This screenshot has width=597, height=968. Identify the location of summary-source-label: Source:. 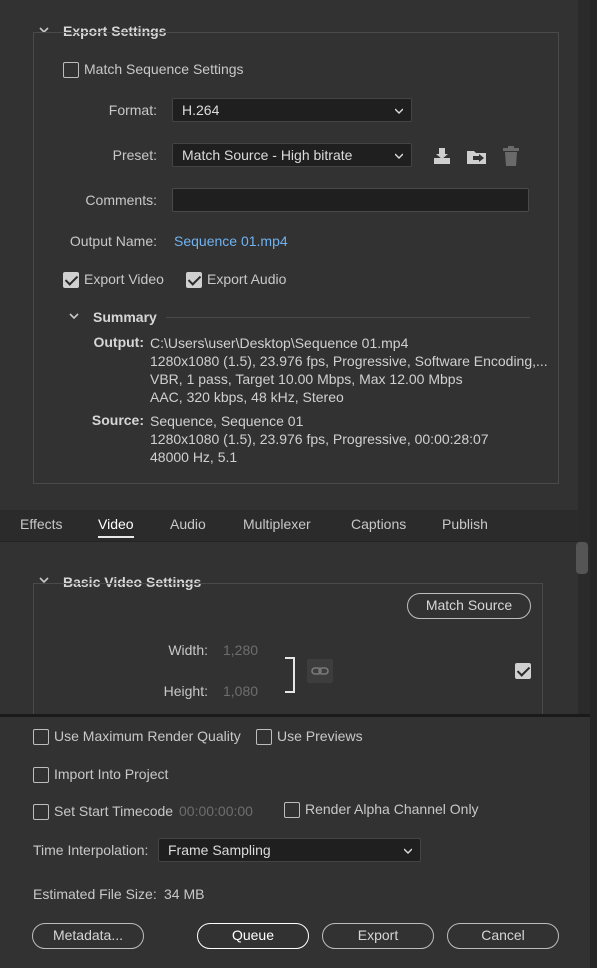
(117, 420).